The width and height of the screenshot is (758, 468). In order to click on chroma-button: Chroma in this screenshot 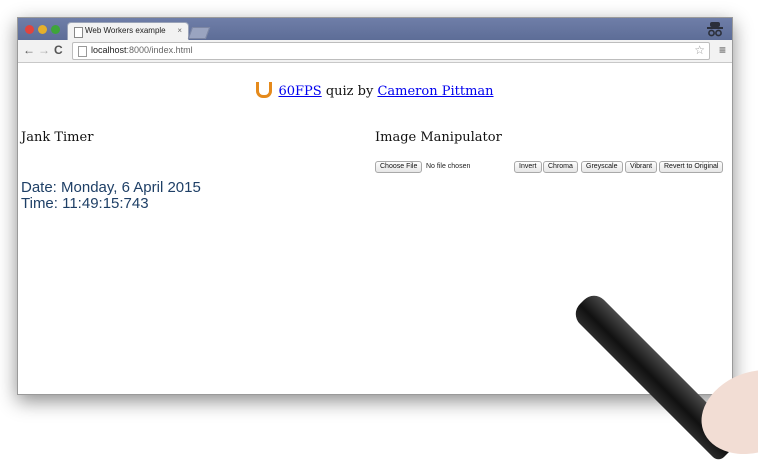, I will do `click(560, 167)`.